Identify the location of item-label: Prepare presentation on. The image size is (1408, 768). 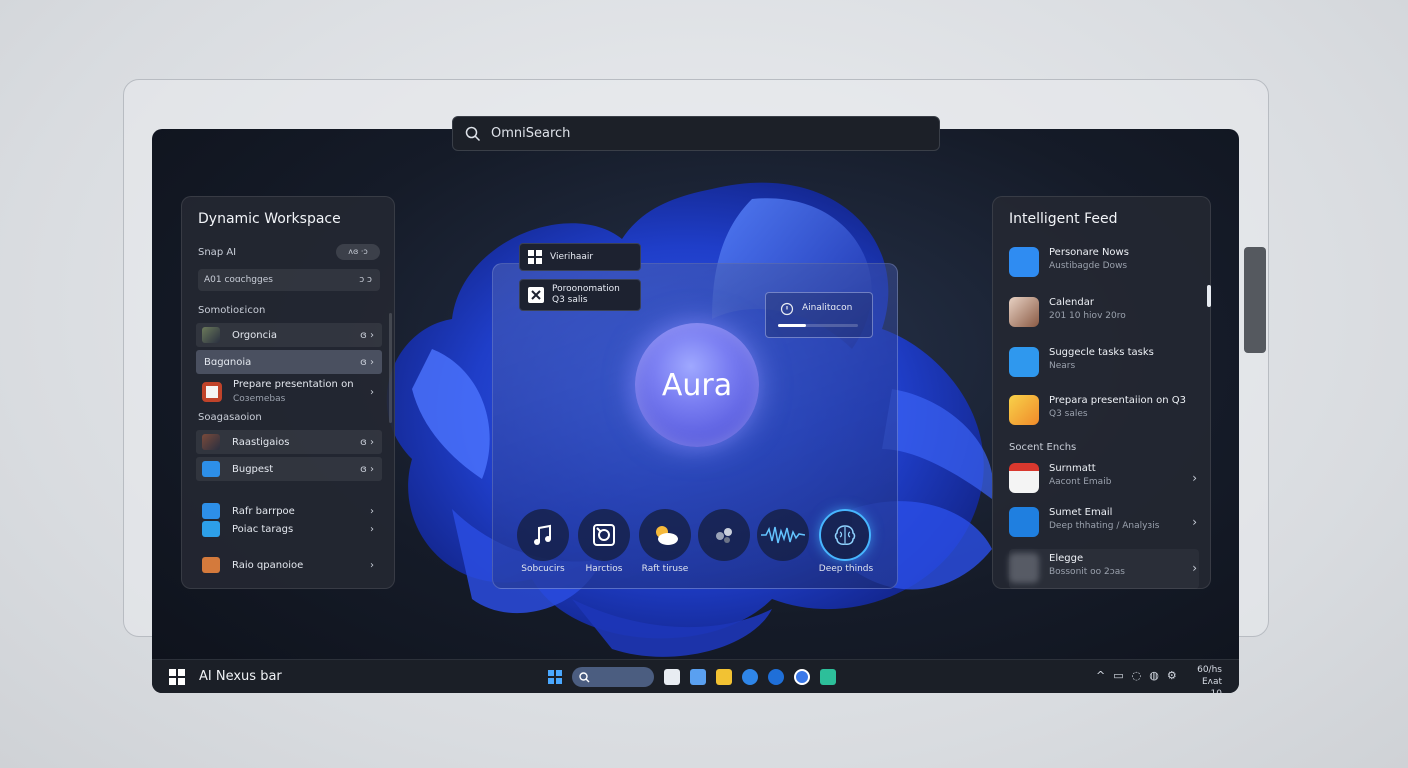
(293, 384).